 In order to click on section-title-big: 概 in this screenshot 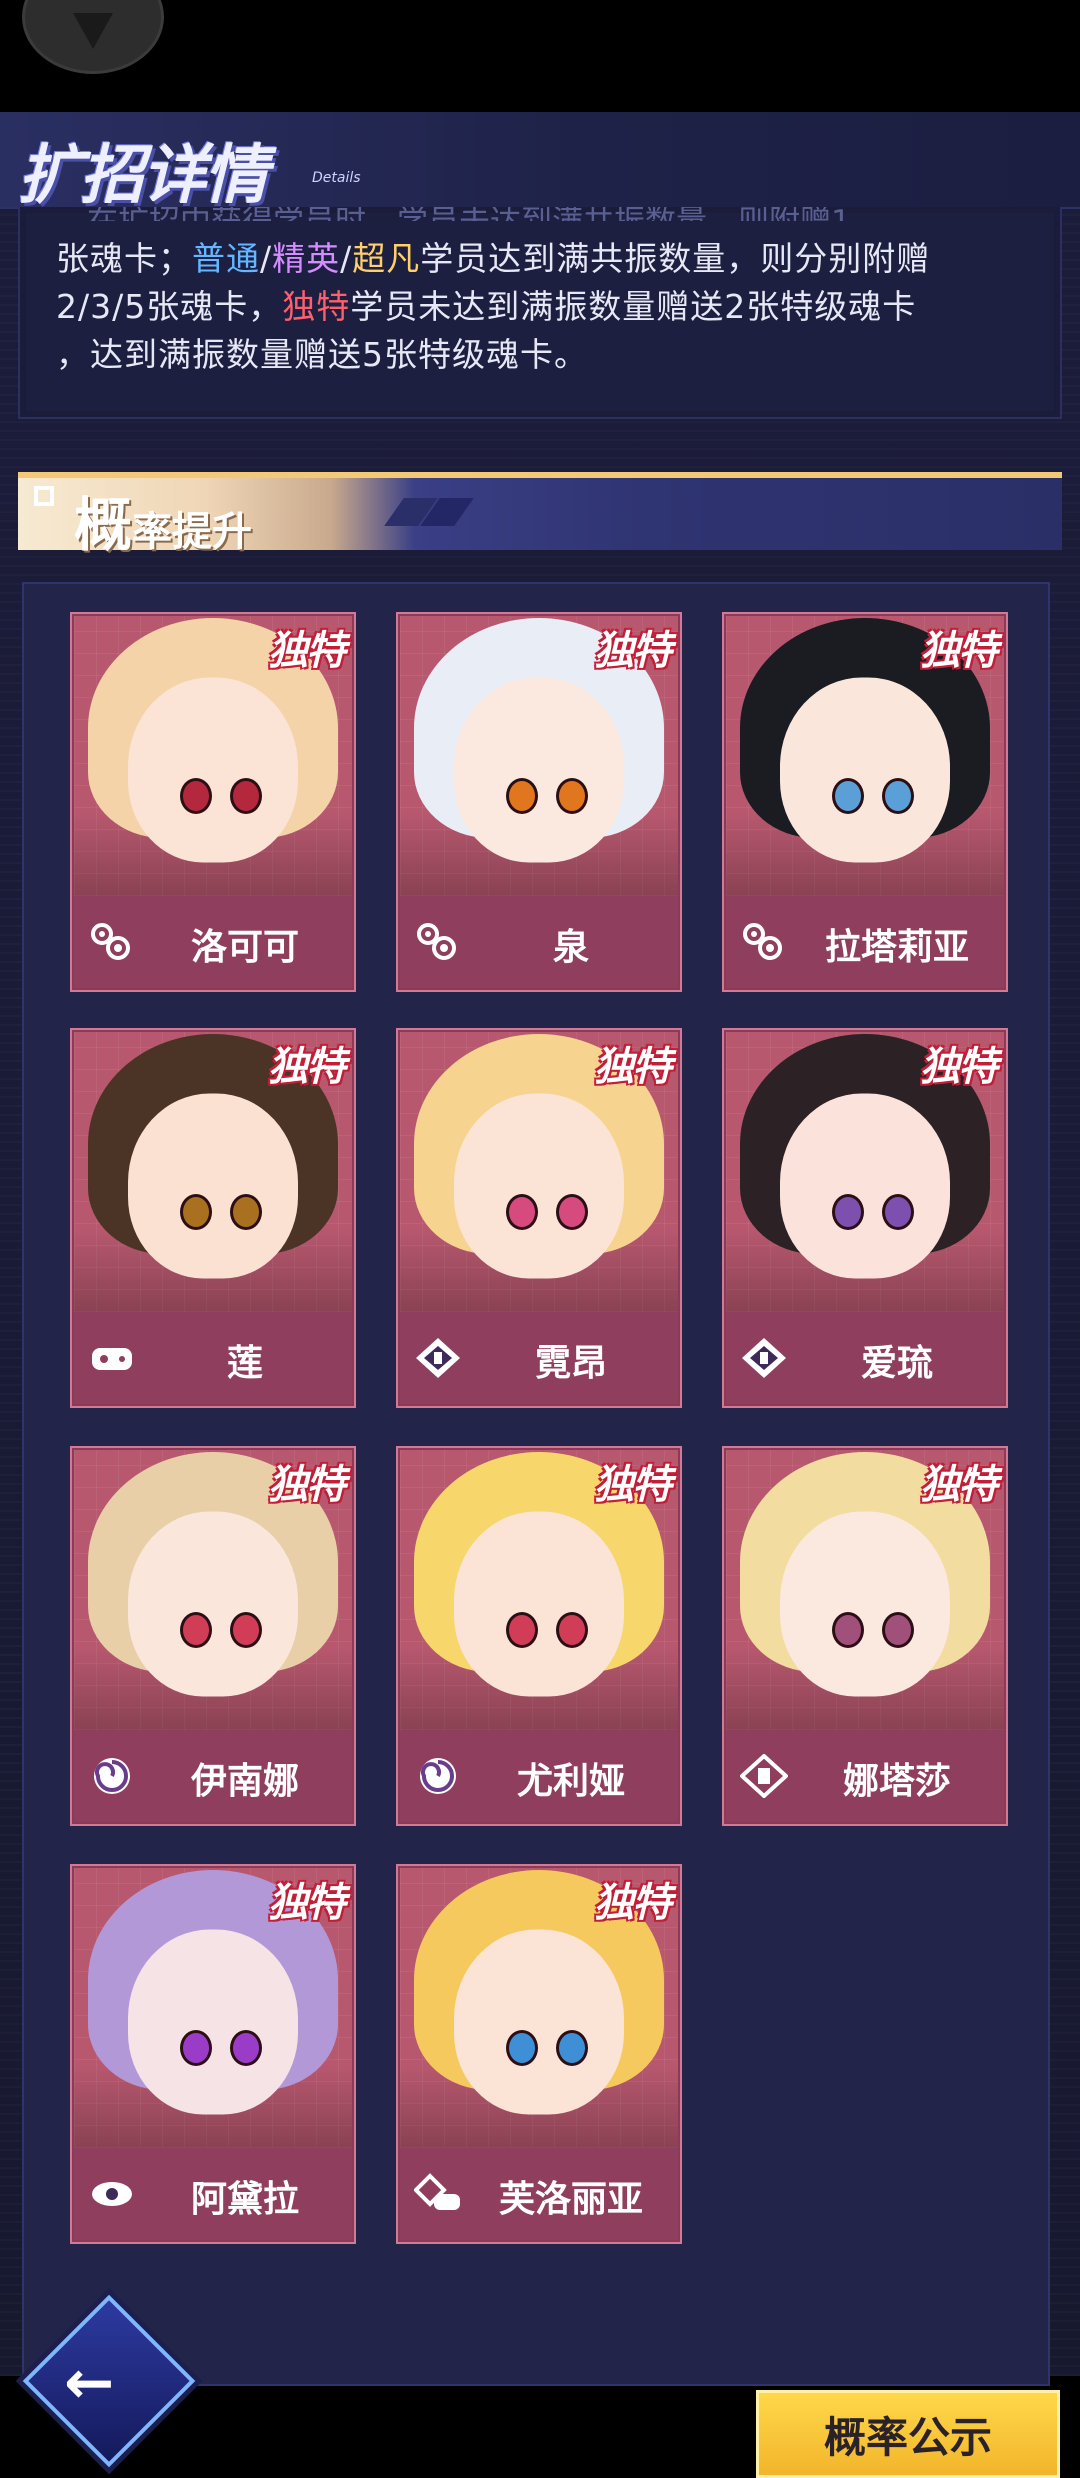, I will do `click(103, 525)`.